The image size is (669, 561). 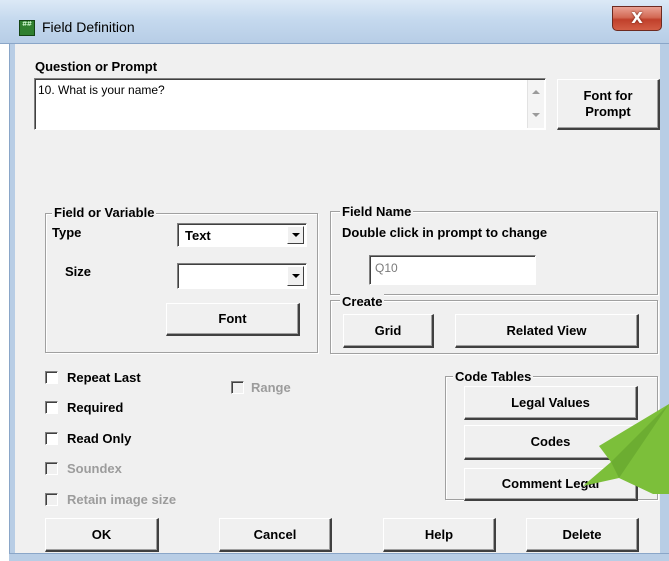 I want to click on field-name-input: Q10, so click(x=452, y=270).